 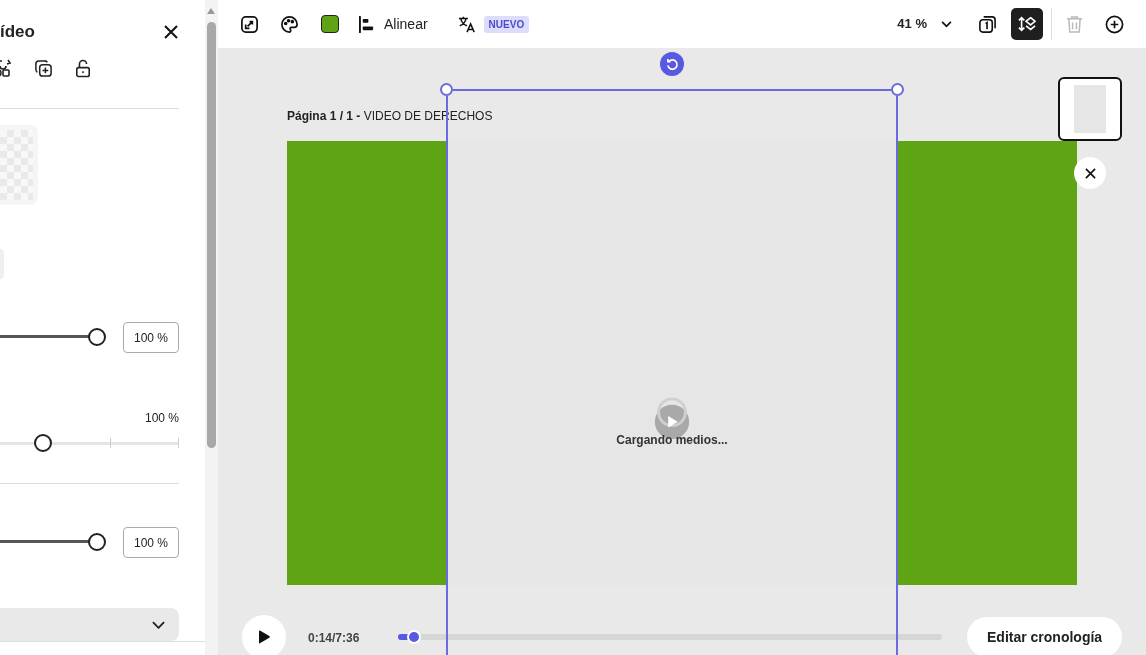 I want to click on panel-title: ídeo, so click(x=17, y=32).